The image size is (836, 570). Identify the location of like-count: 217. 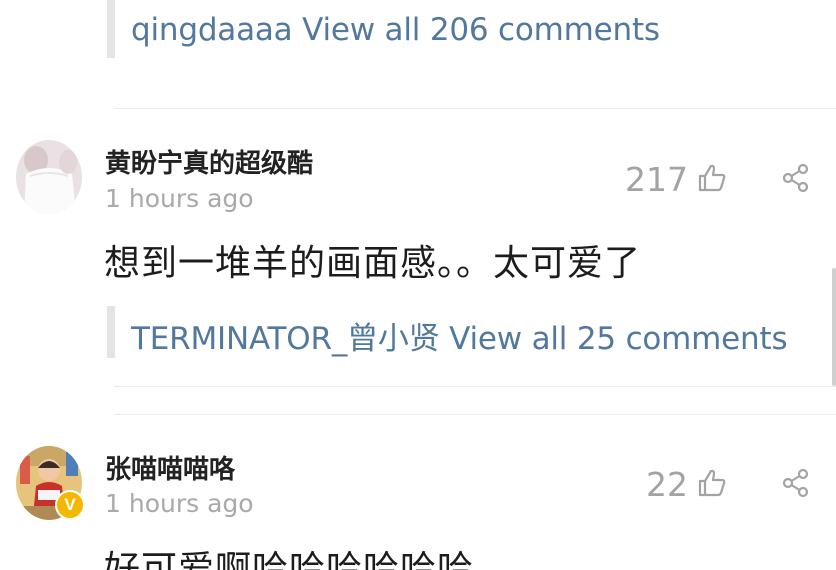
(656, 179).